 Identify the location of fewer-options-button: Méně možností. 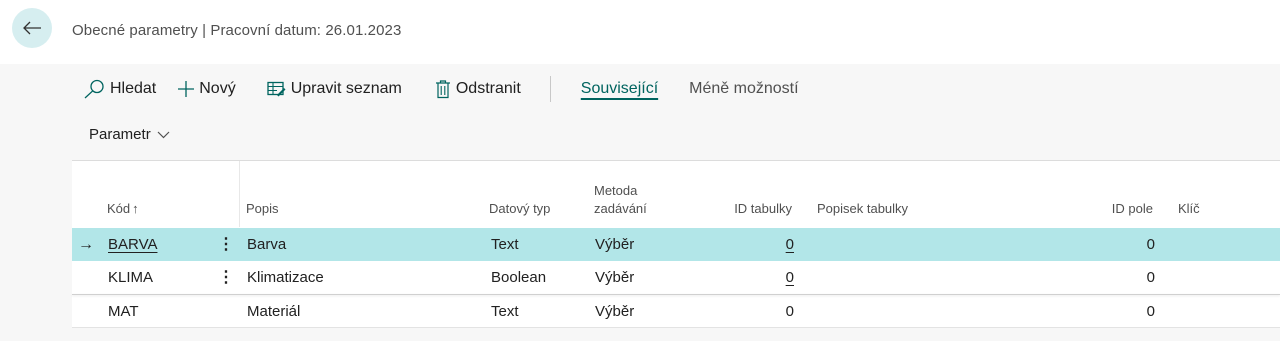
(743, 89).